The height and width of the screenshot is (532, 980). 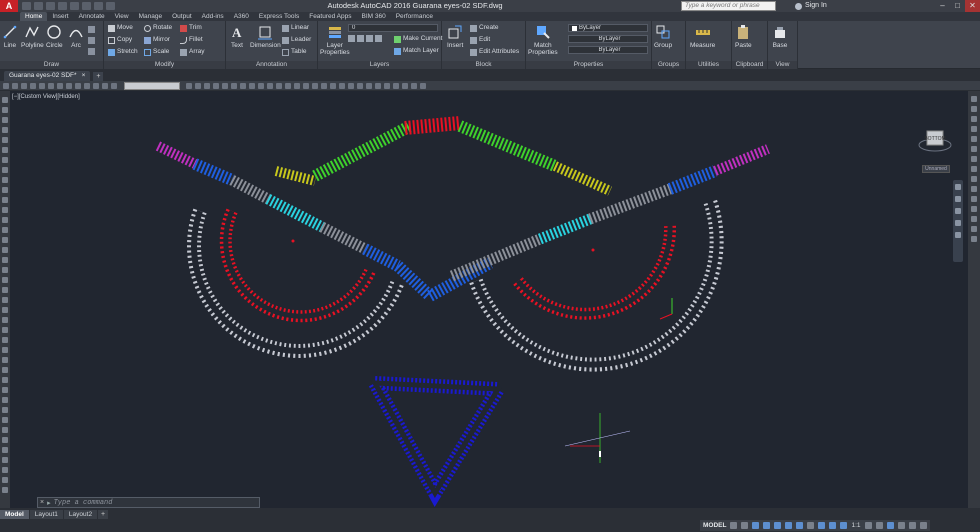 What do you see at coordinates (879, 525) in the screenshot?
I see `plus-icon` at bounding box center [879, 525].